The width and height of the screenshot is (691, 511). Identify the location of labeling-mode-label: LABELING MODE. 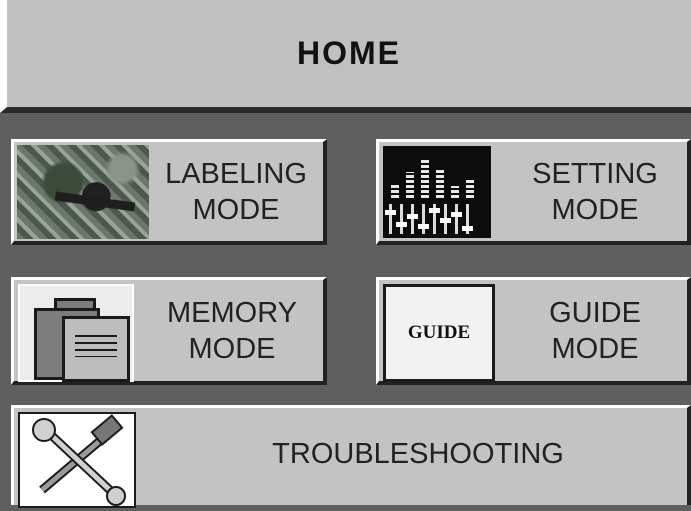
(236, 192).